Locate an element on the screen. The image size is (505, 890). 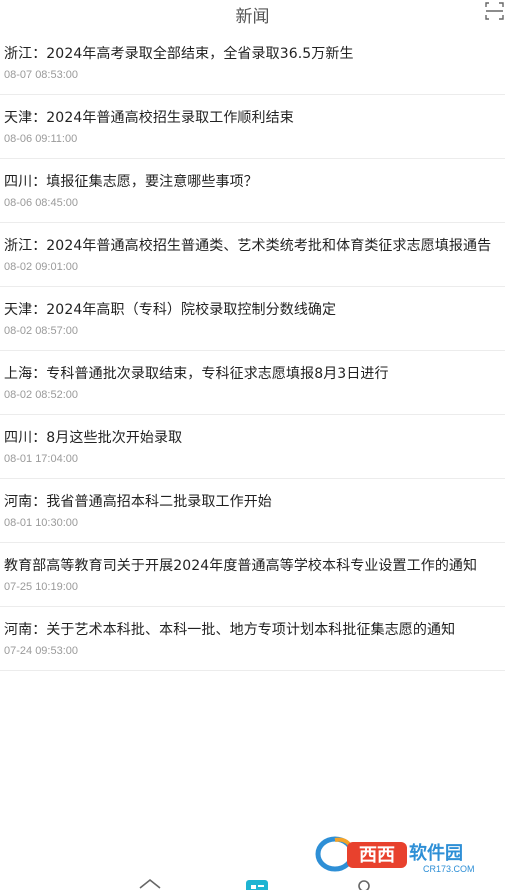
bottom-tabbar is located at coordinates (252, 883).